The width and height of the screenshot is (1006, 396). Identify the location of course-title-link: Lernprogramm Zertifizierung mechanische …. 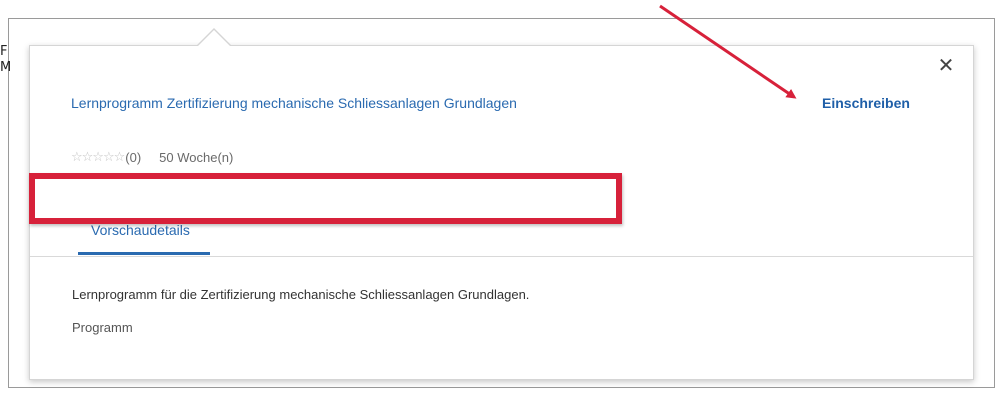
(294, 103).